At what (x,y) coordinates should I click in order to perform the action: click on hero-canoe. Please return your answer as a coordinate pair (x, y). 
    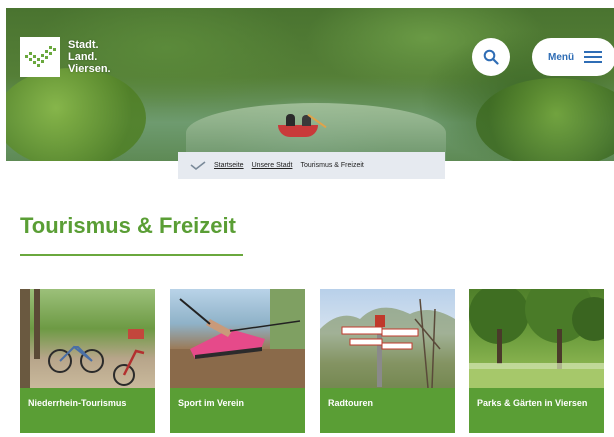
    Looking at the image, I should click on (298, 131).